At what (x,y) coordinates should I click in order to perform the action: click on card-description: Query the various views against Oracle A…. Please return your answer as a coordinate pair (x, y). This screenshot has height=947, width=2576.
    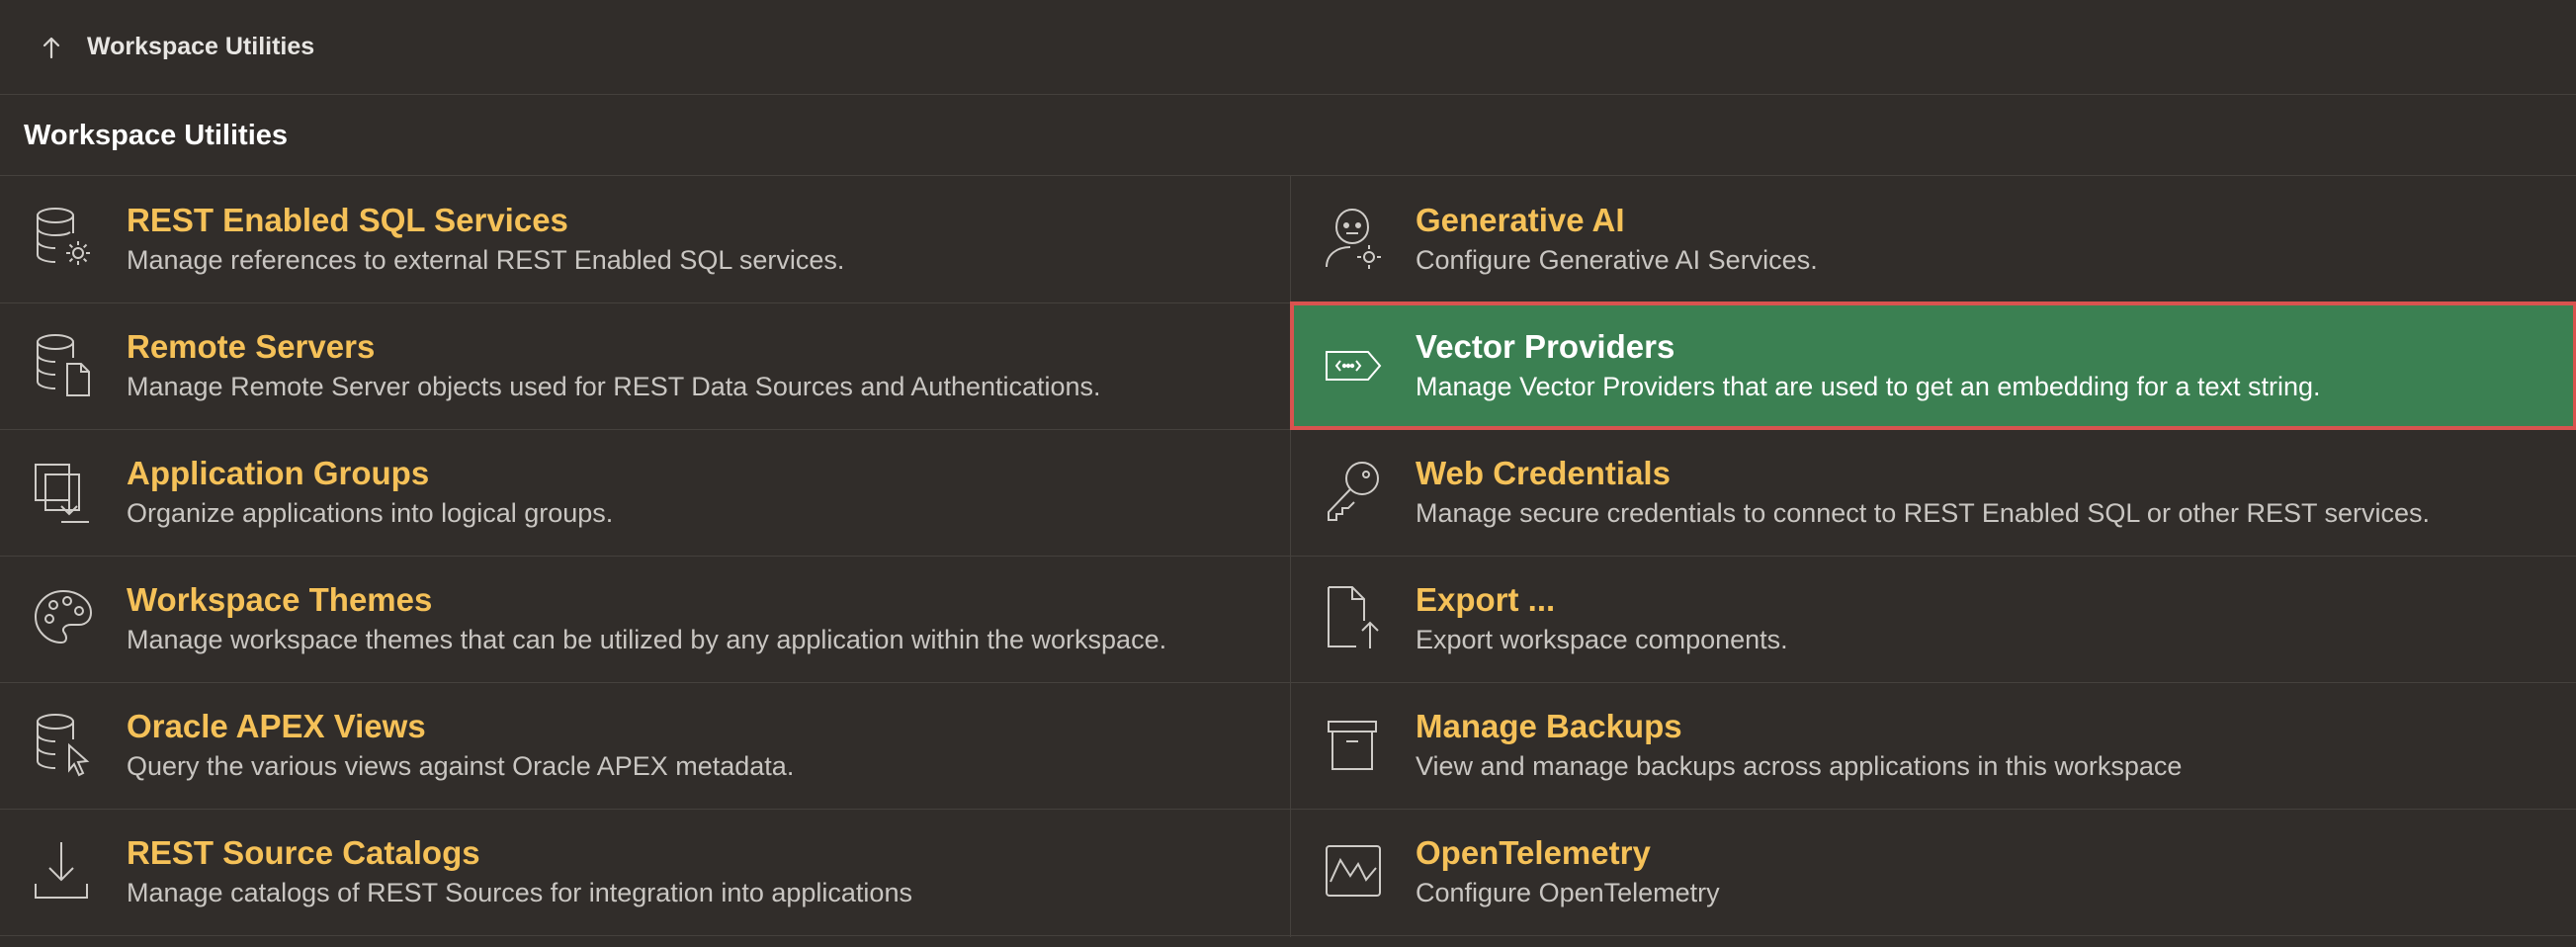
    Looking at the image, I should click on (461, 766).